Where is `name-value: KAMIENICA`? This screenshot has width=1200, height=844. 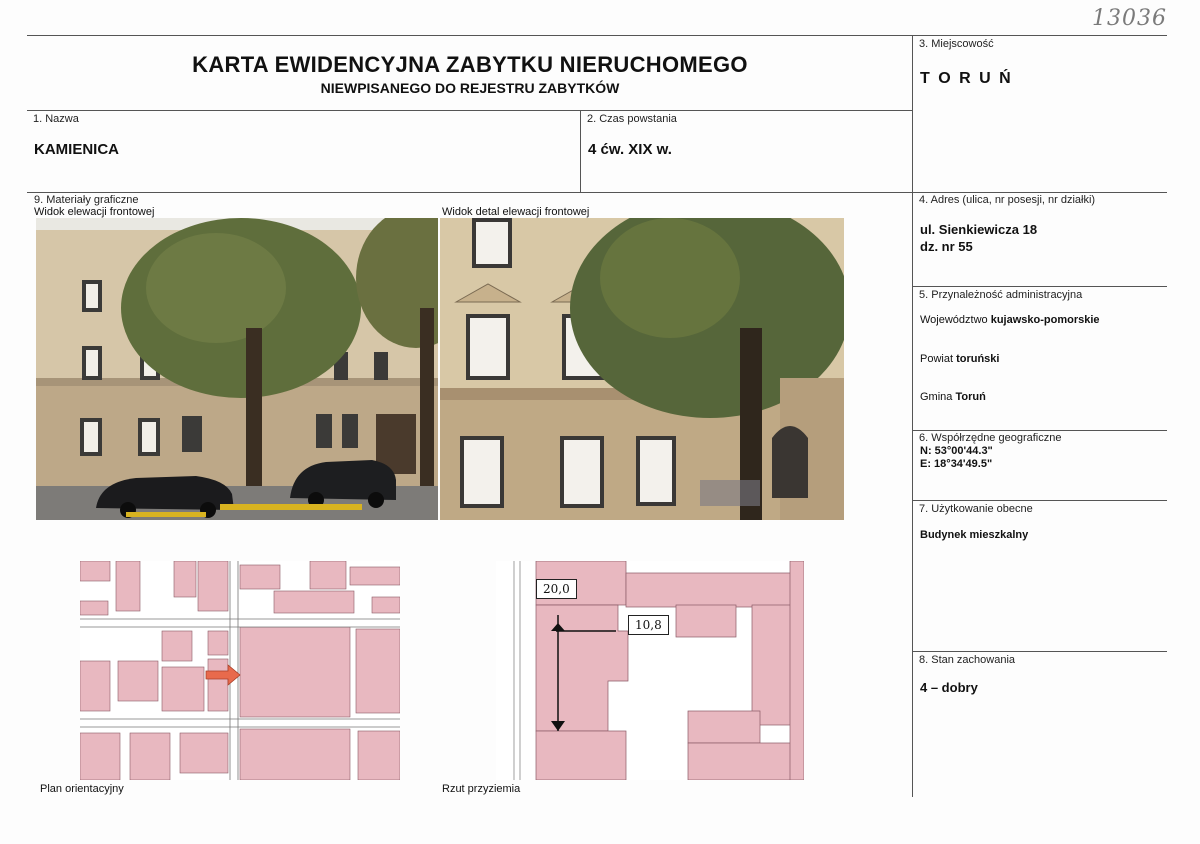
name-value: KAMIENICA is located at coordinates (76, 149).